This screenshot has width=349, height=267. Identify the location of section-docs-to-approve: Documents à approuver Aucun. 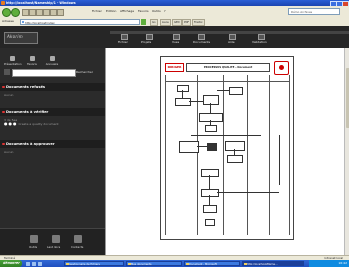
(52, 148).